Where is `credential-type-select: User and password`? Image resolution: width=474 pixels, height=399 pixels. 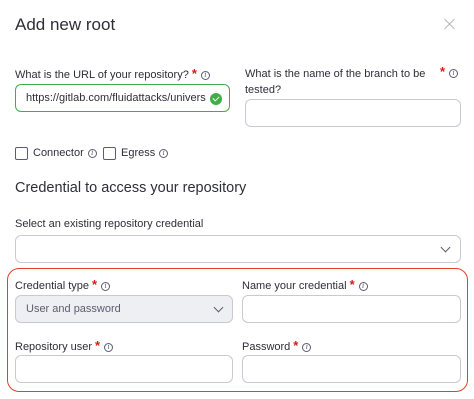 credential-type-select: User and password is located at coordinates (124, 309).